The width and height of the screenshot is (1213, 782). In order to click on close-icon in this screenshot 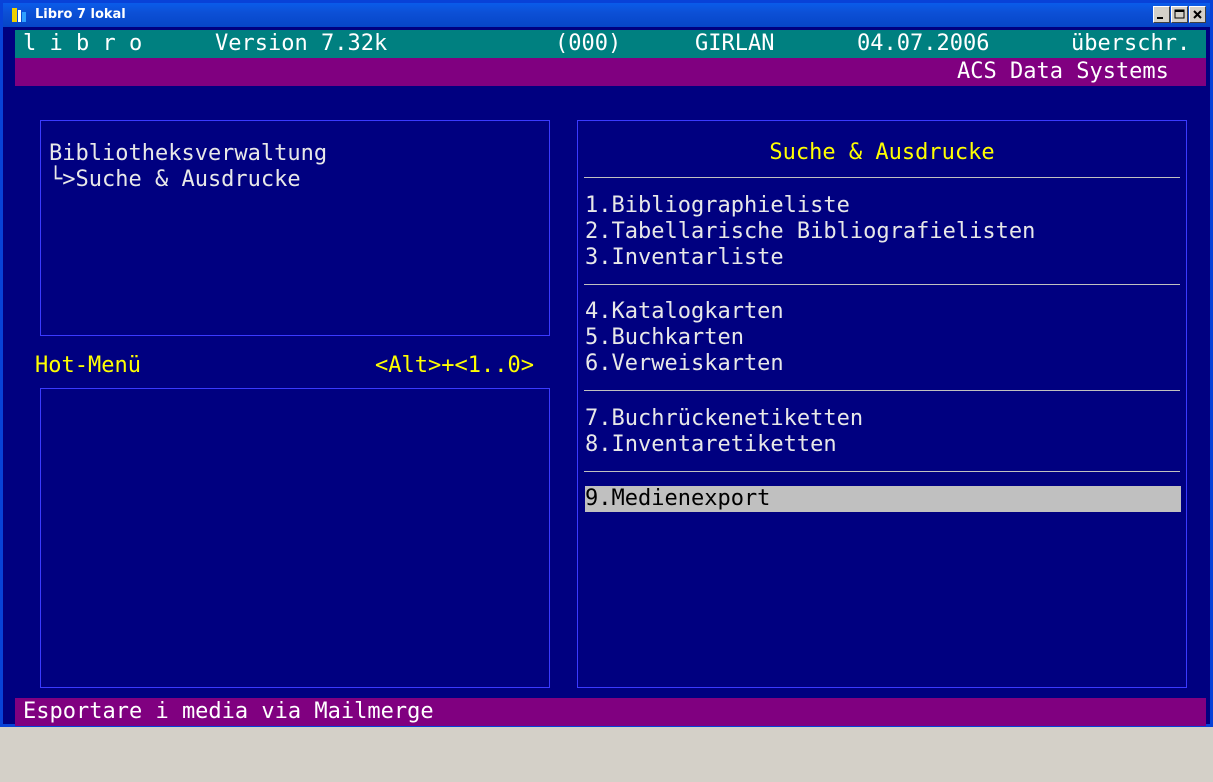, I will do `click(1197, 14)`.